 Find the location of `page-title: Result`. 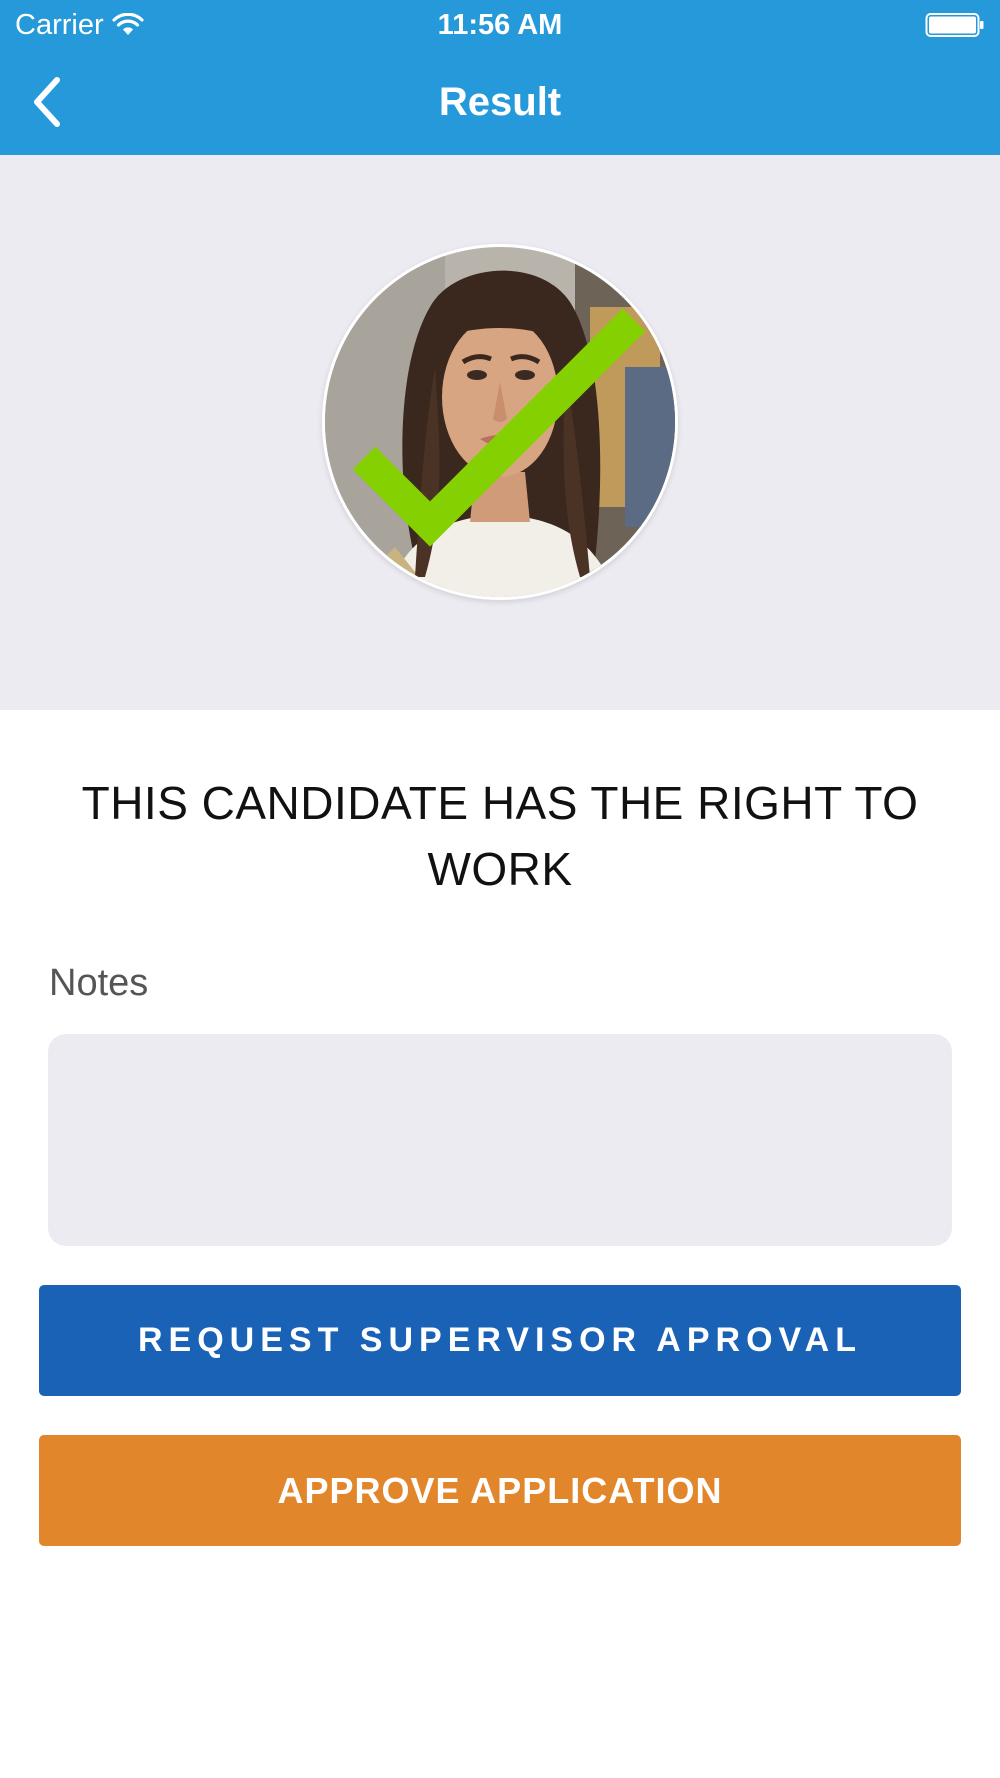

page-title: Result is located at coordinates (500, 102).